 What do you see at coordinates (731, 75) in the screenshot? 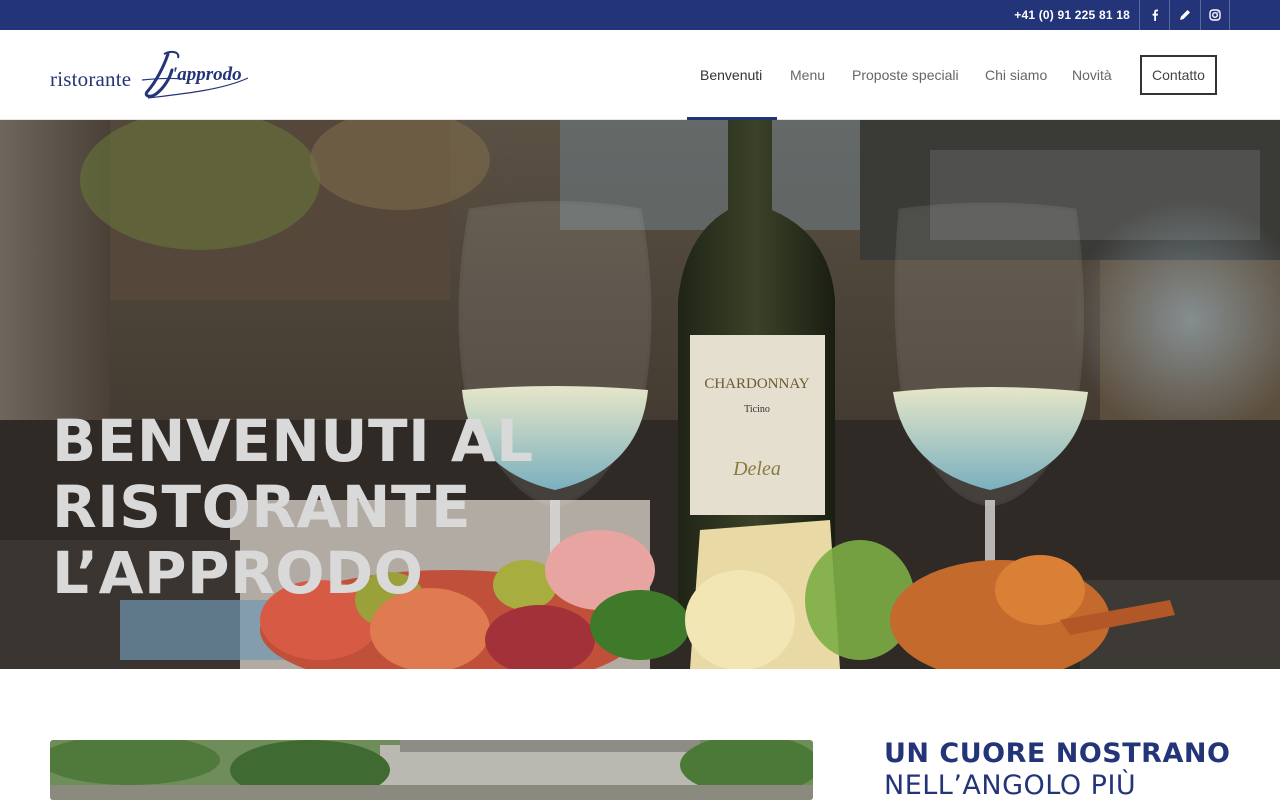
I see `nav-benvenuti: Benvenuti` at bounding box center [731, 75].